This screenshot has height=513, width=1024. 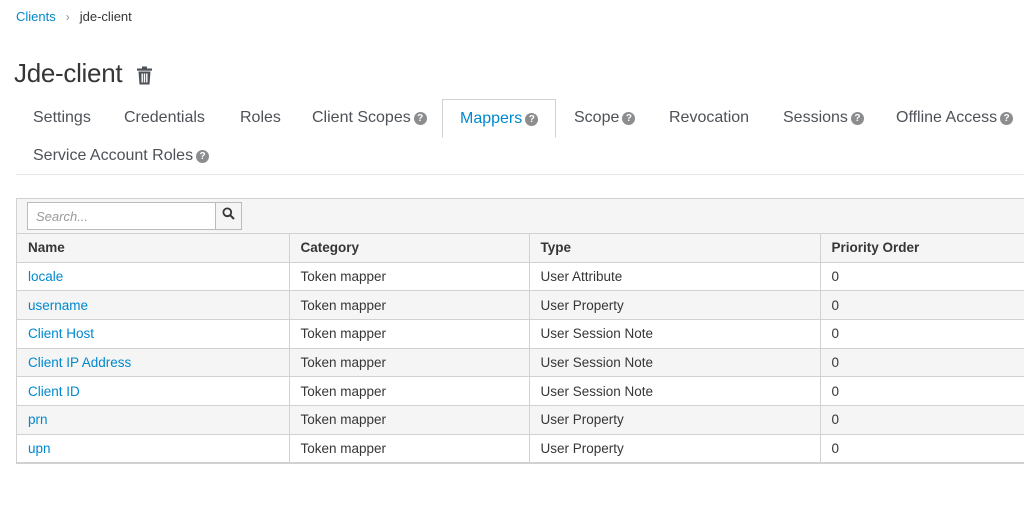 I want to click on tab-client-scopes: Client Scopes?, so click(x=369, y=118).